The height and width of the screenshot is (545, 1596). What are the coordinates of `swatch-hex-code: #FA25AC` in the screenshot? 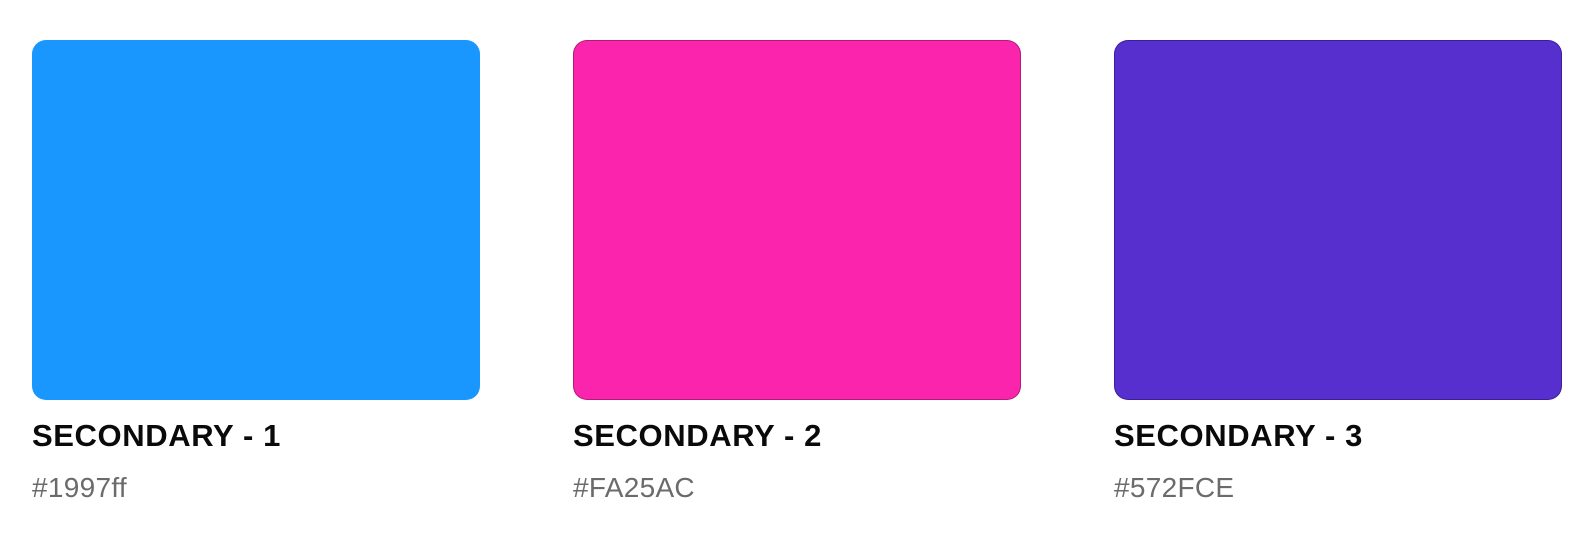 It's located at (634, 487).